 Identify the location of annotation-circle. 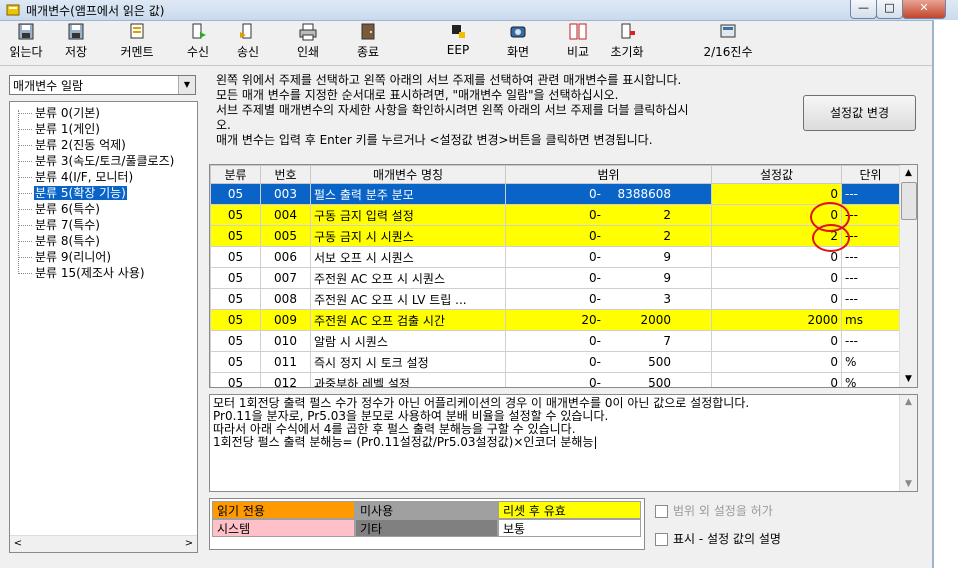
(831, 238).